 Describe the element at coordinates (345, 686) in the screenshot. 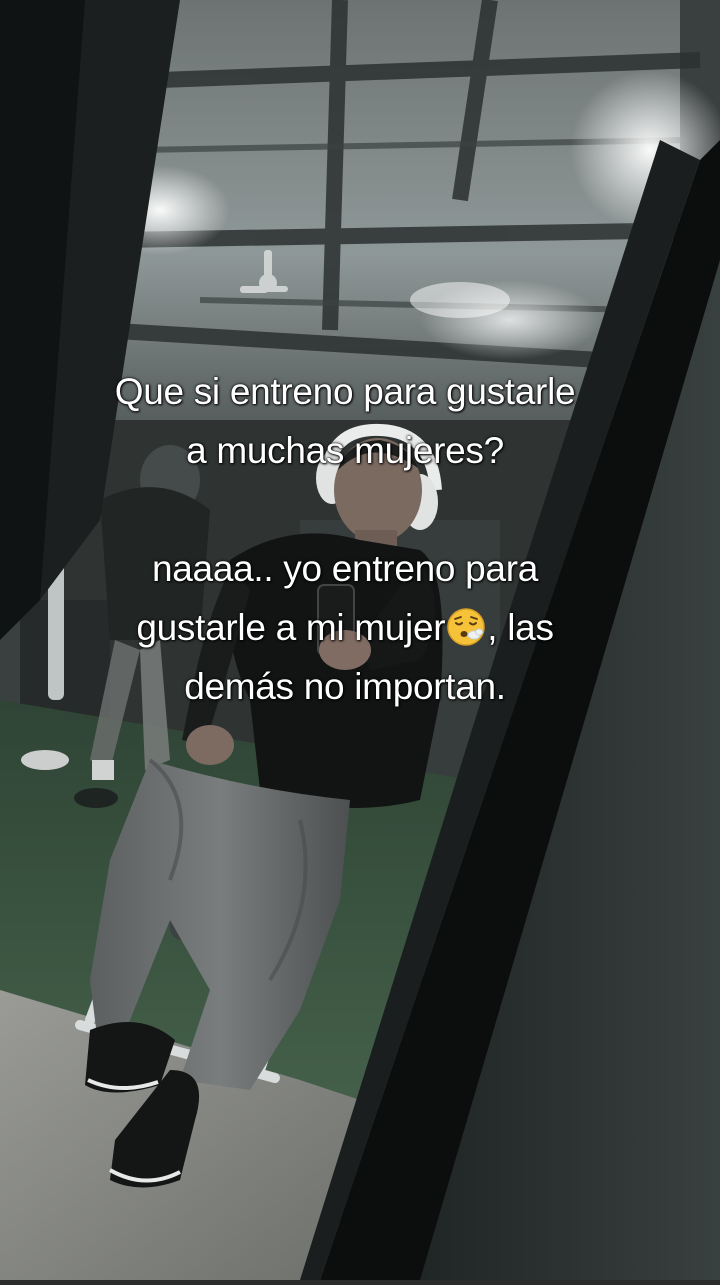

I see `caption-line-5: demás no importan.` at that location.